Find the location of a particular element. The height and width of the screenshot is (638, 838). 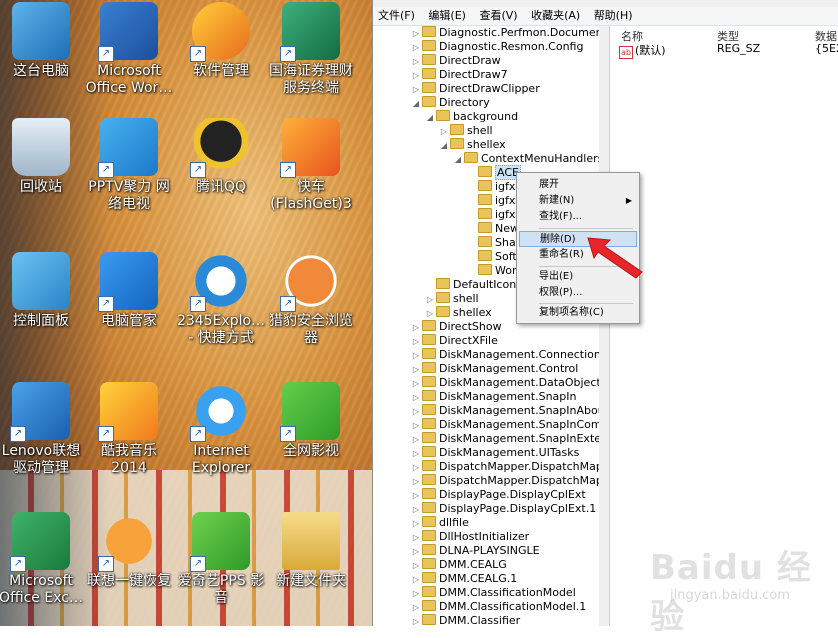

tree-node: ▷ DMM.Classifier is located at coordinates (465, 620).